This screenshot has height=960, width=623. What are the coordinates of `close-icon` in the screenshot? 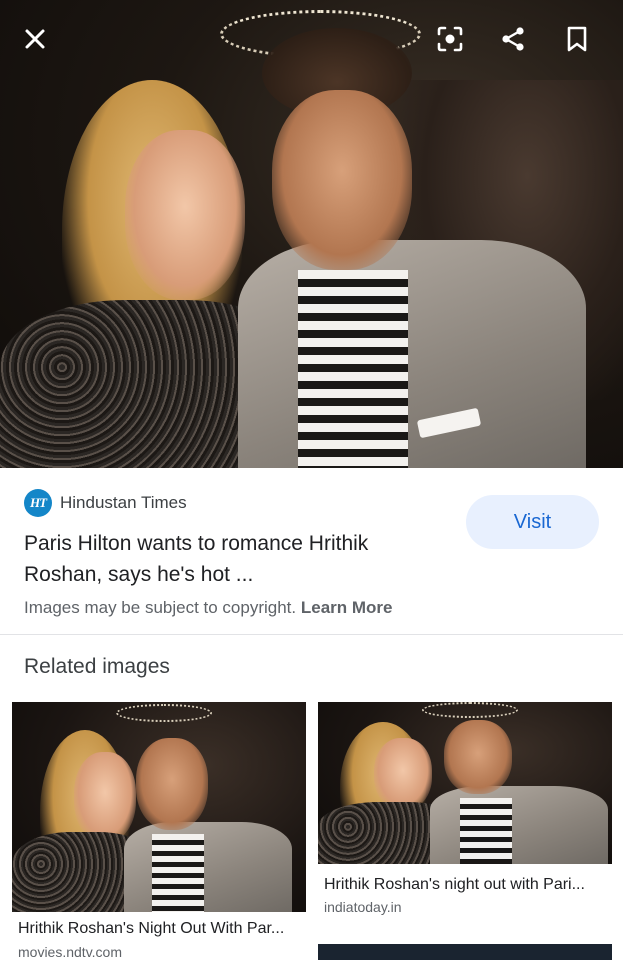 It's located at (35, 39).